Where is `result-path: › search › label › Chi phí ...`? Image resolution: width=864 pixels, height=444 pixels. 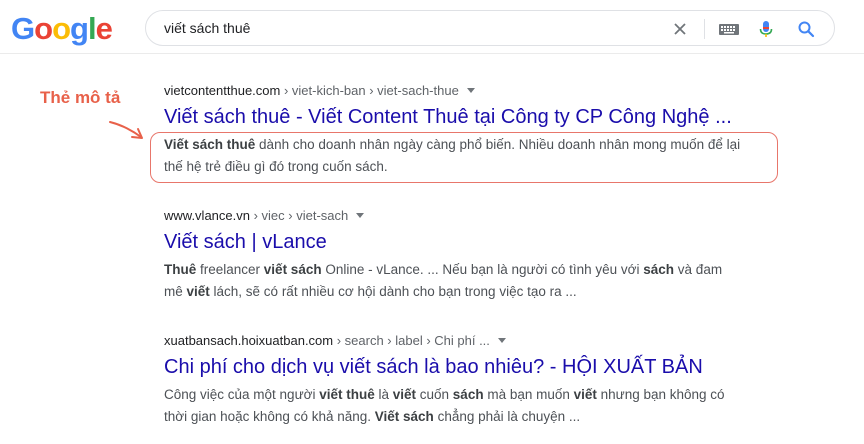 result-path: › search › label › Chi phí ... is located at coordinates (411, 340).